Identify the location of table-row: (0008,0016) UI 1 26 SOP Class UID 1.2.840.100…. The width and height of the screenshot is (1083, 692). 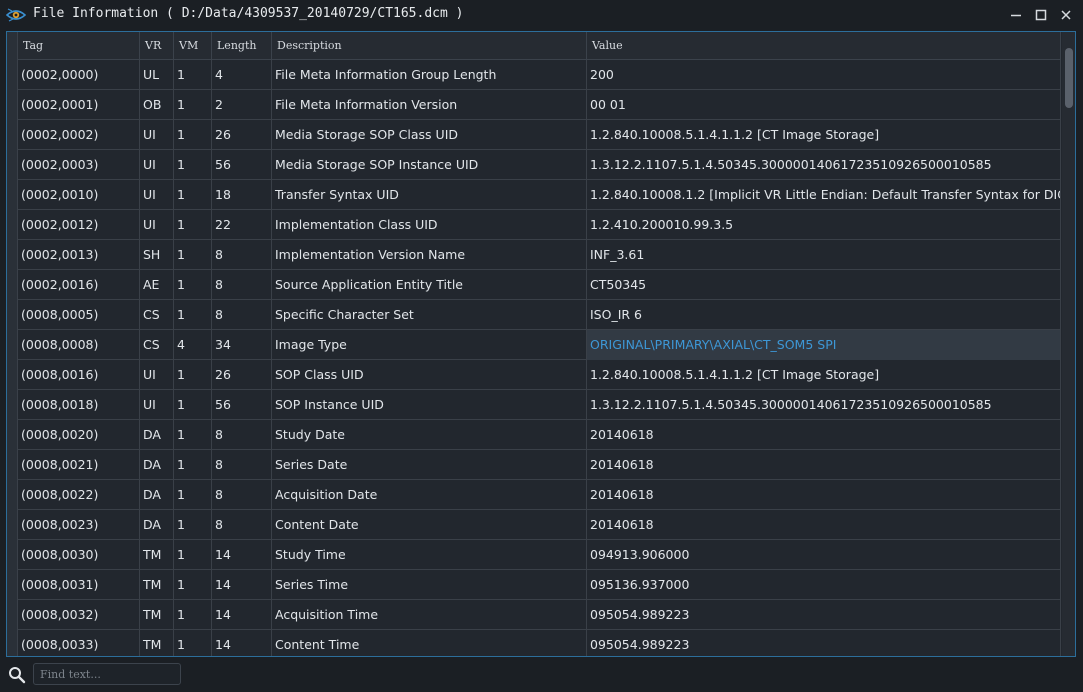
(539, 375).